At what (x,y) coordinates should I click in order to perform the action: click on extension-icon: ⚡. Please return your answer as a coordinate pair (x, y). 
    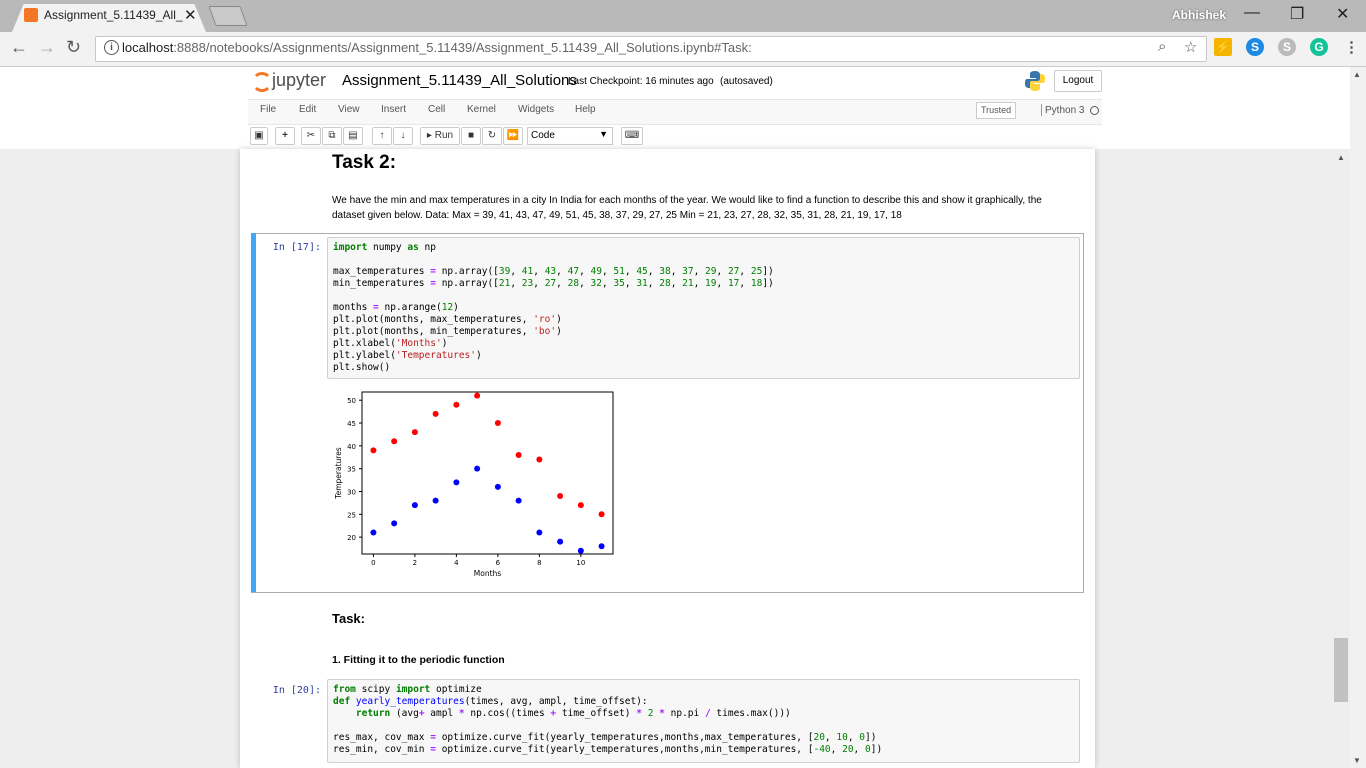
    Looking at the image, I should click on (1223, 47).